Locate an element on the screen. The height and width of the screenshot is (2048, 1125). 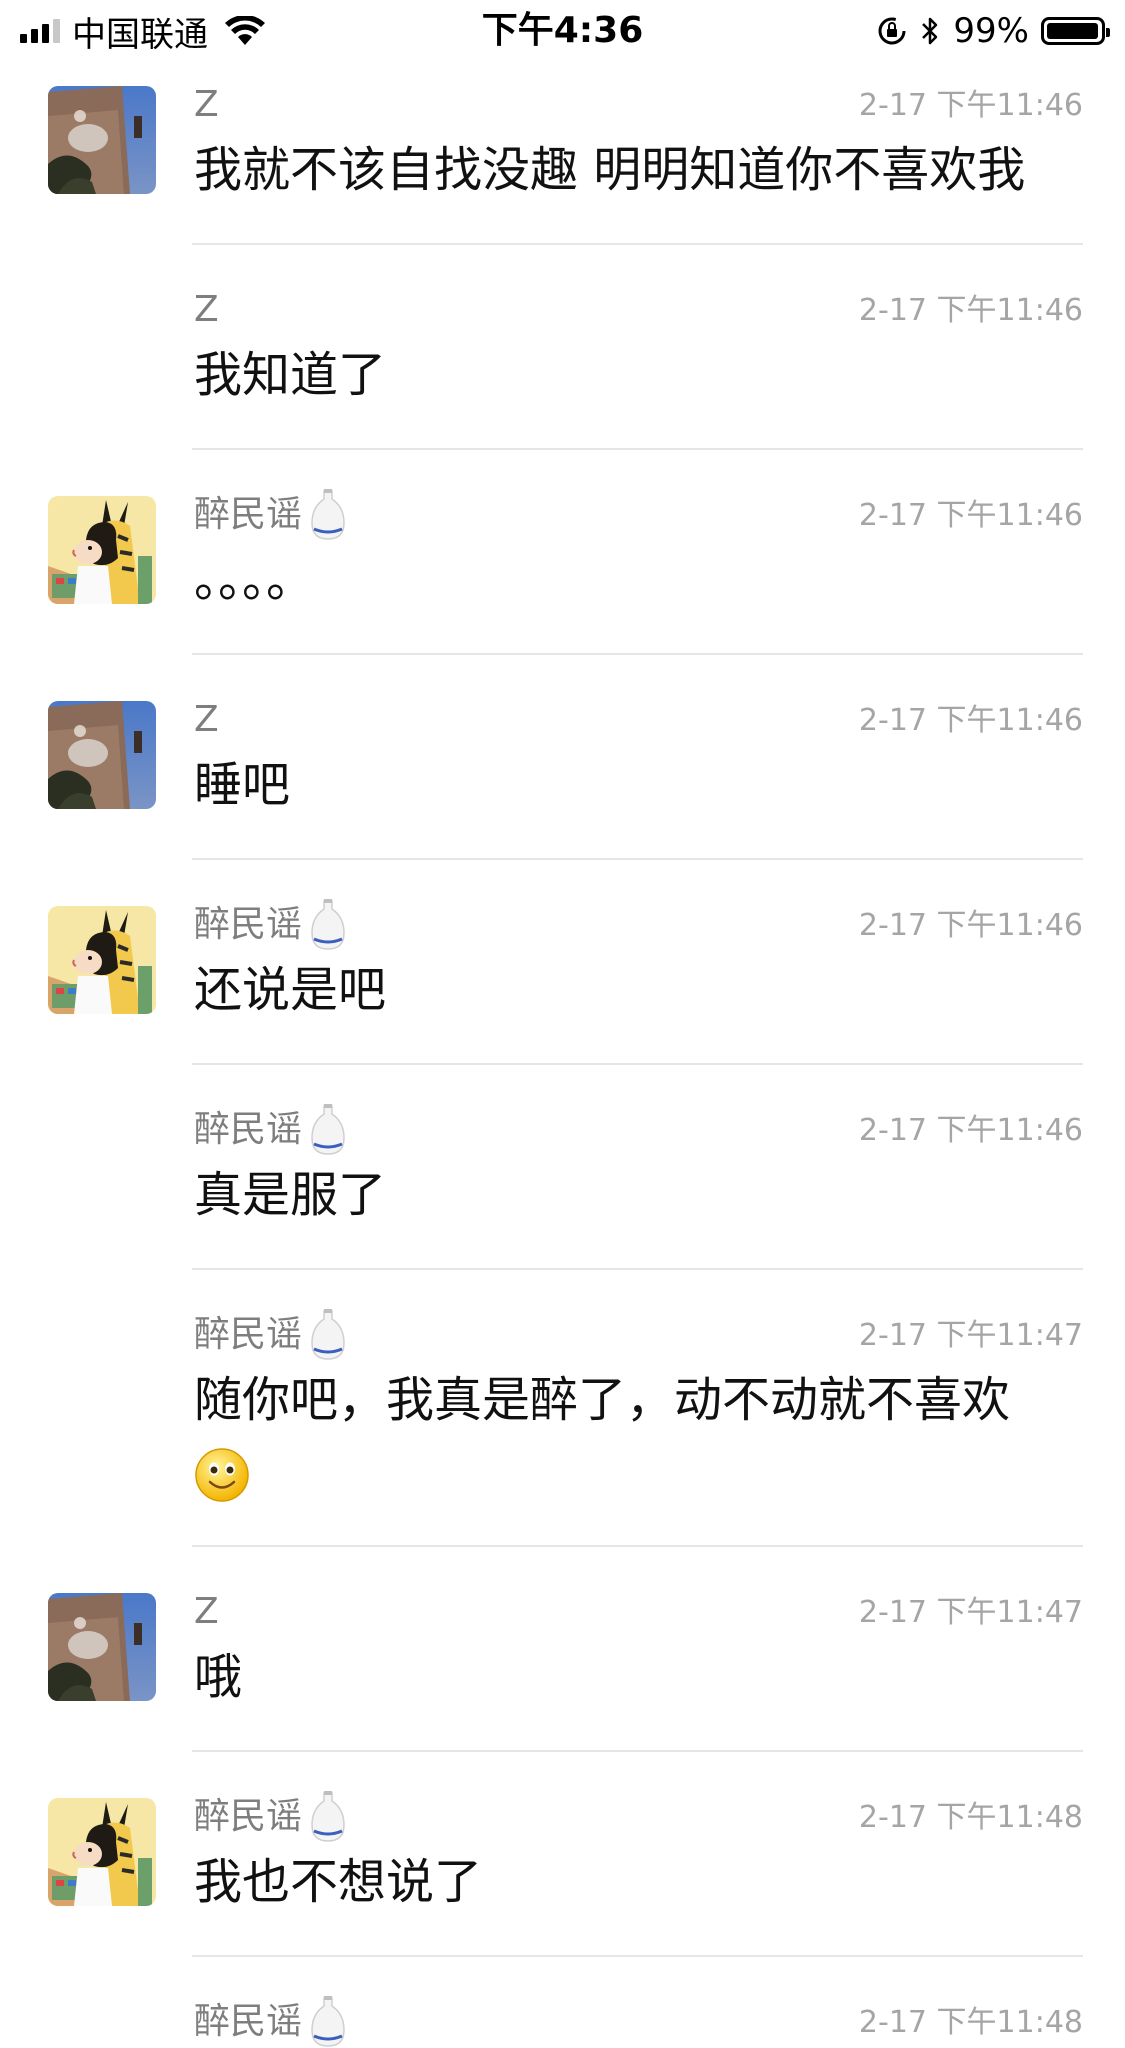
message-text: 。。。。 is located at coordinates (254, 580).